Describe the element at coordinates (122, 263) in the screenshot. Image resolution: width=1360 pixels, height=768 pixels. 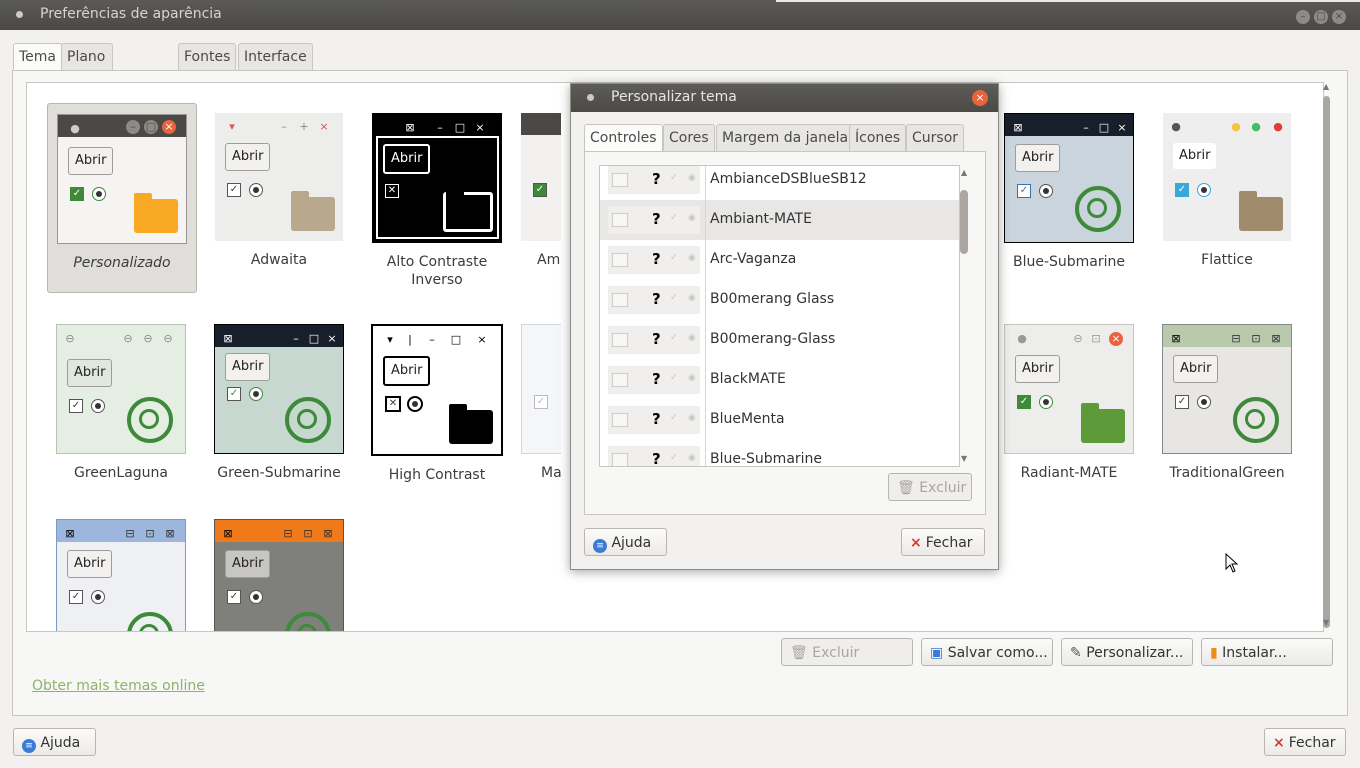
I see `theme-label: Personalizado` at that location.